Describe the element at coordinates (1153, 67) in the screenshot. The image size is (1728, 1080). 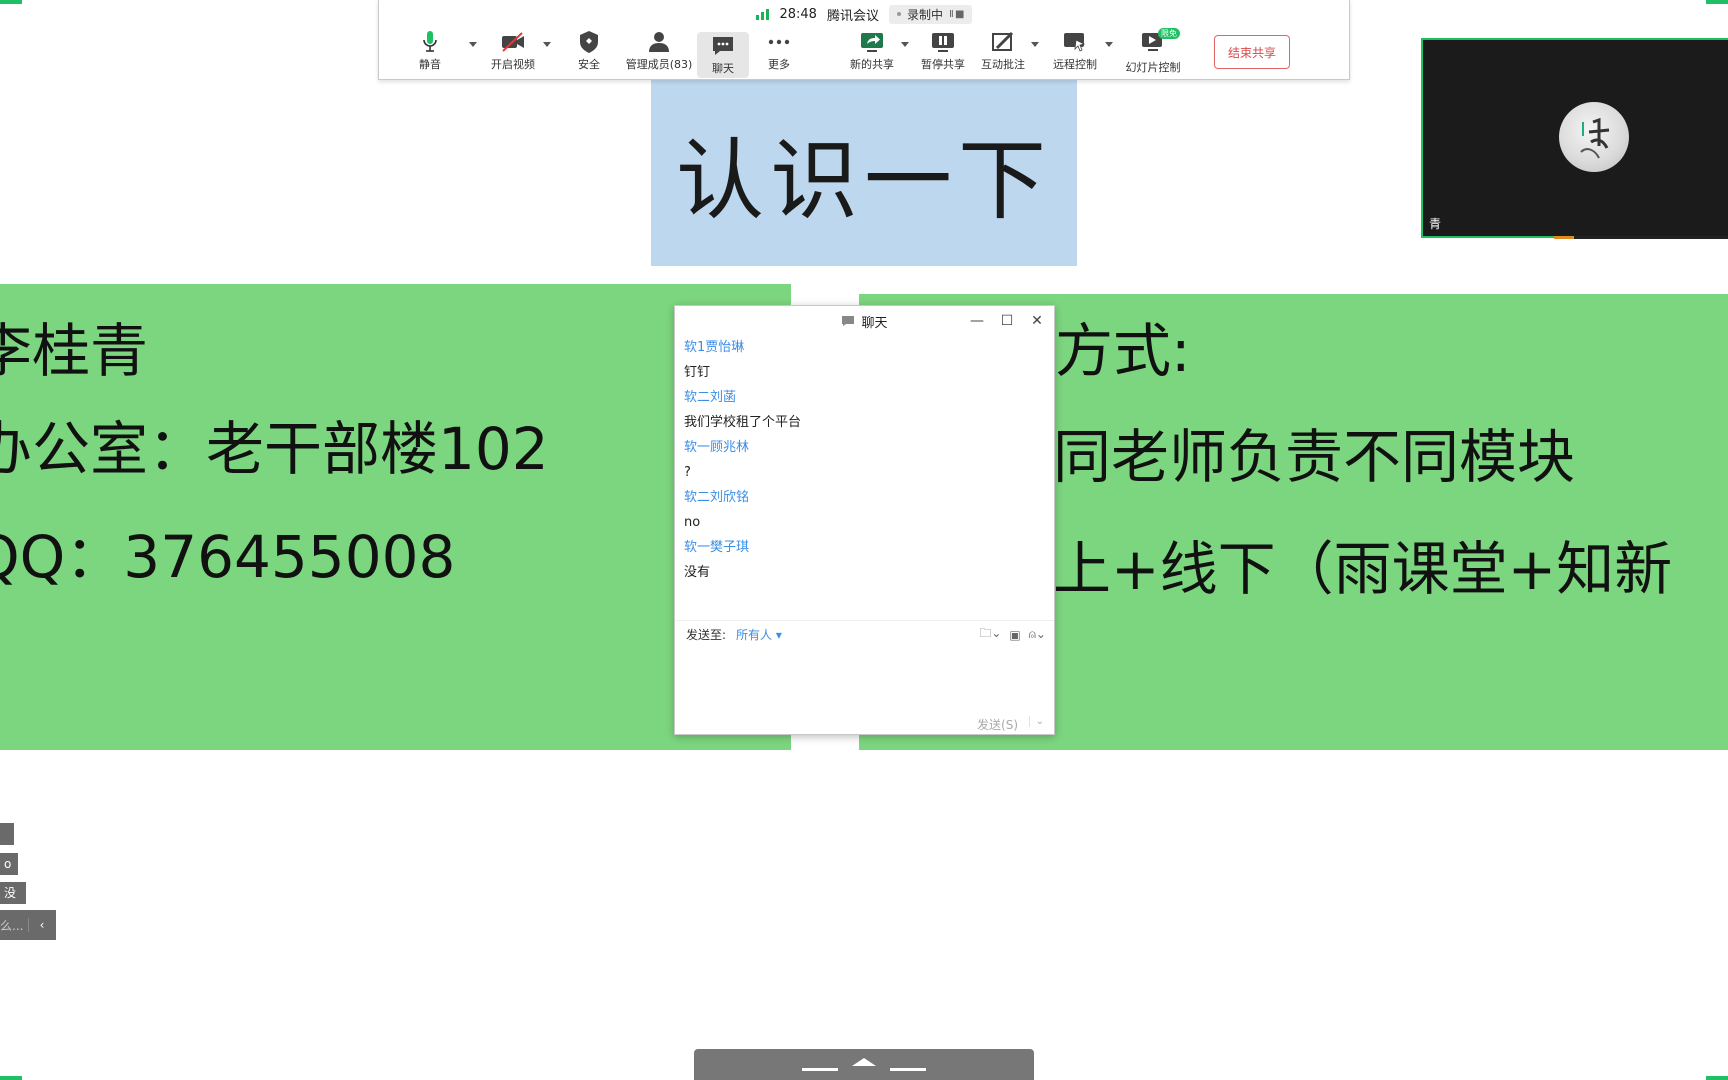
I see `slideshow-label: 幻灯片控制` at that location.